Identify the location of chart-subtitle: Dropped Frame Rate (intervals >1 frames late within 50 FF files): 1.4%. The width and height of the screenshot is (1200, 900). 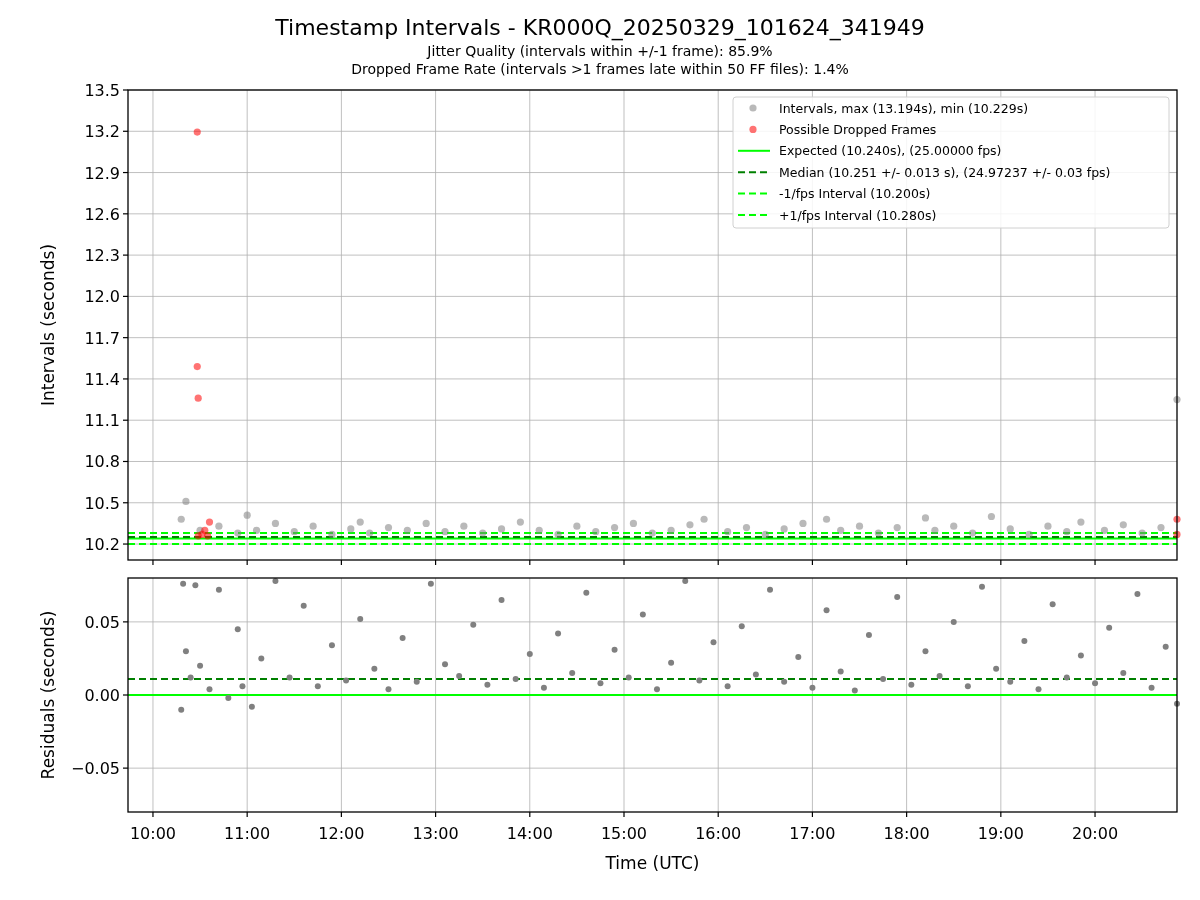
(600, 69).